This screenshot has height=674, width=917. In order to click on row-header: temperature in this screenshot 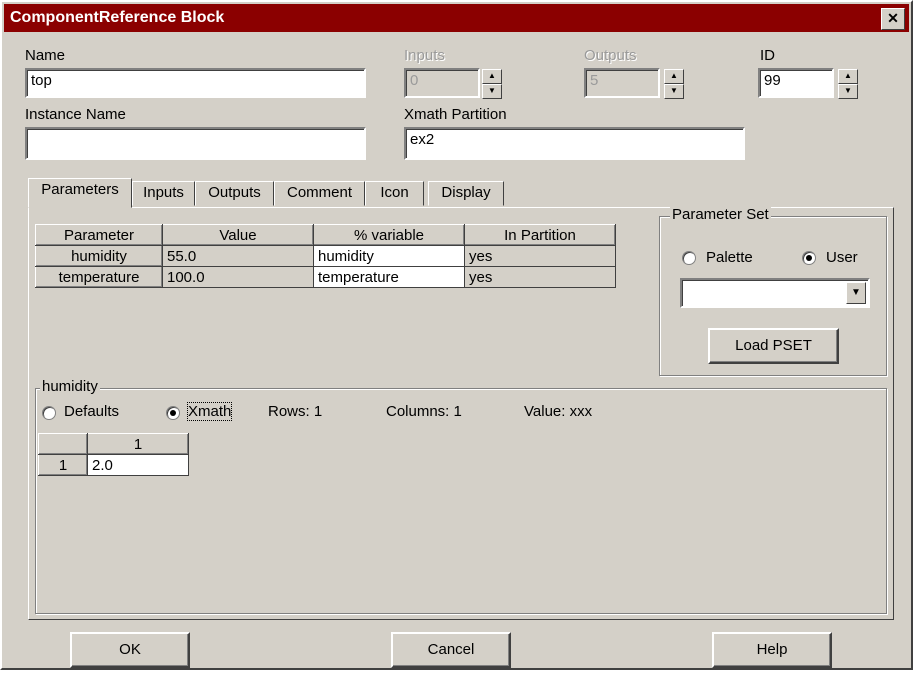, I will do `click(99, 277)`.